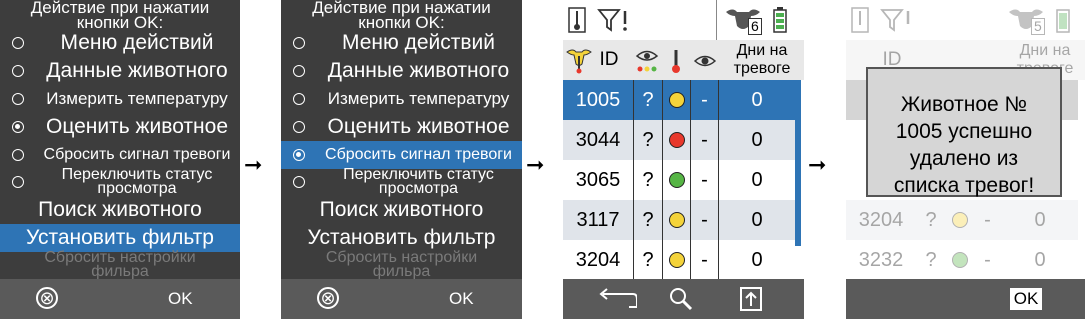  Describe the element at coordinates (598, 179) in the screenshot. I see `row-id: 3065` at that location.